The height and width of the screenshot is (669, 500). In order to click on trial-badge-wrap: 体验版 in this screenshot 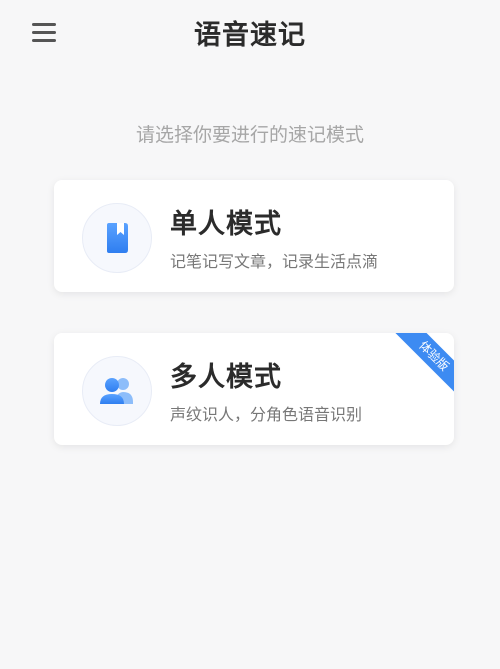, I will do `click(424, 363)`.